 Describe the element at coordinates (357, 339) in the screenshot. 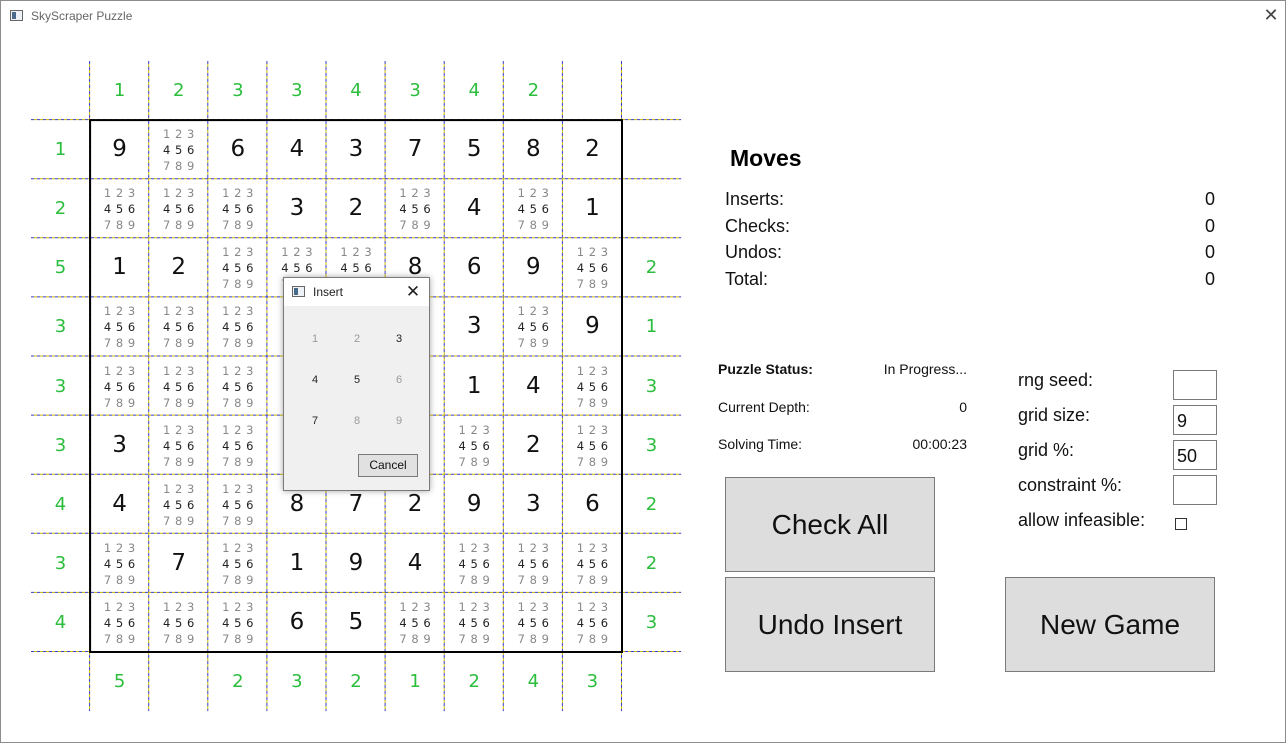

I see `insert-number-2-button: 2` at that location.